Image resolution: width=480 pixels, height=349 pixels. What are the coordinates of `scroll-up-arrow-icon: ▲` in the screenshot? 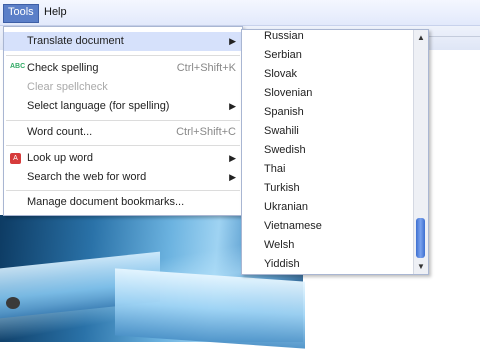 It's located at (421, 37).